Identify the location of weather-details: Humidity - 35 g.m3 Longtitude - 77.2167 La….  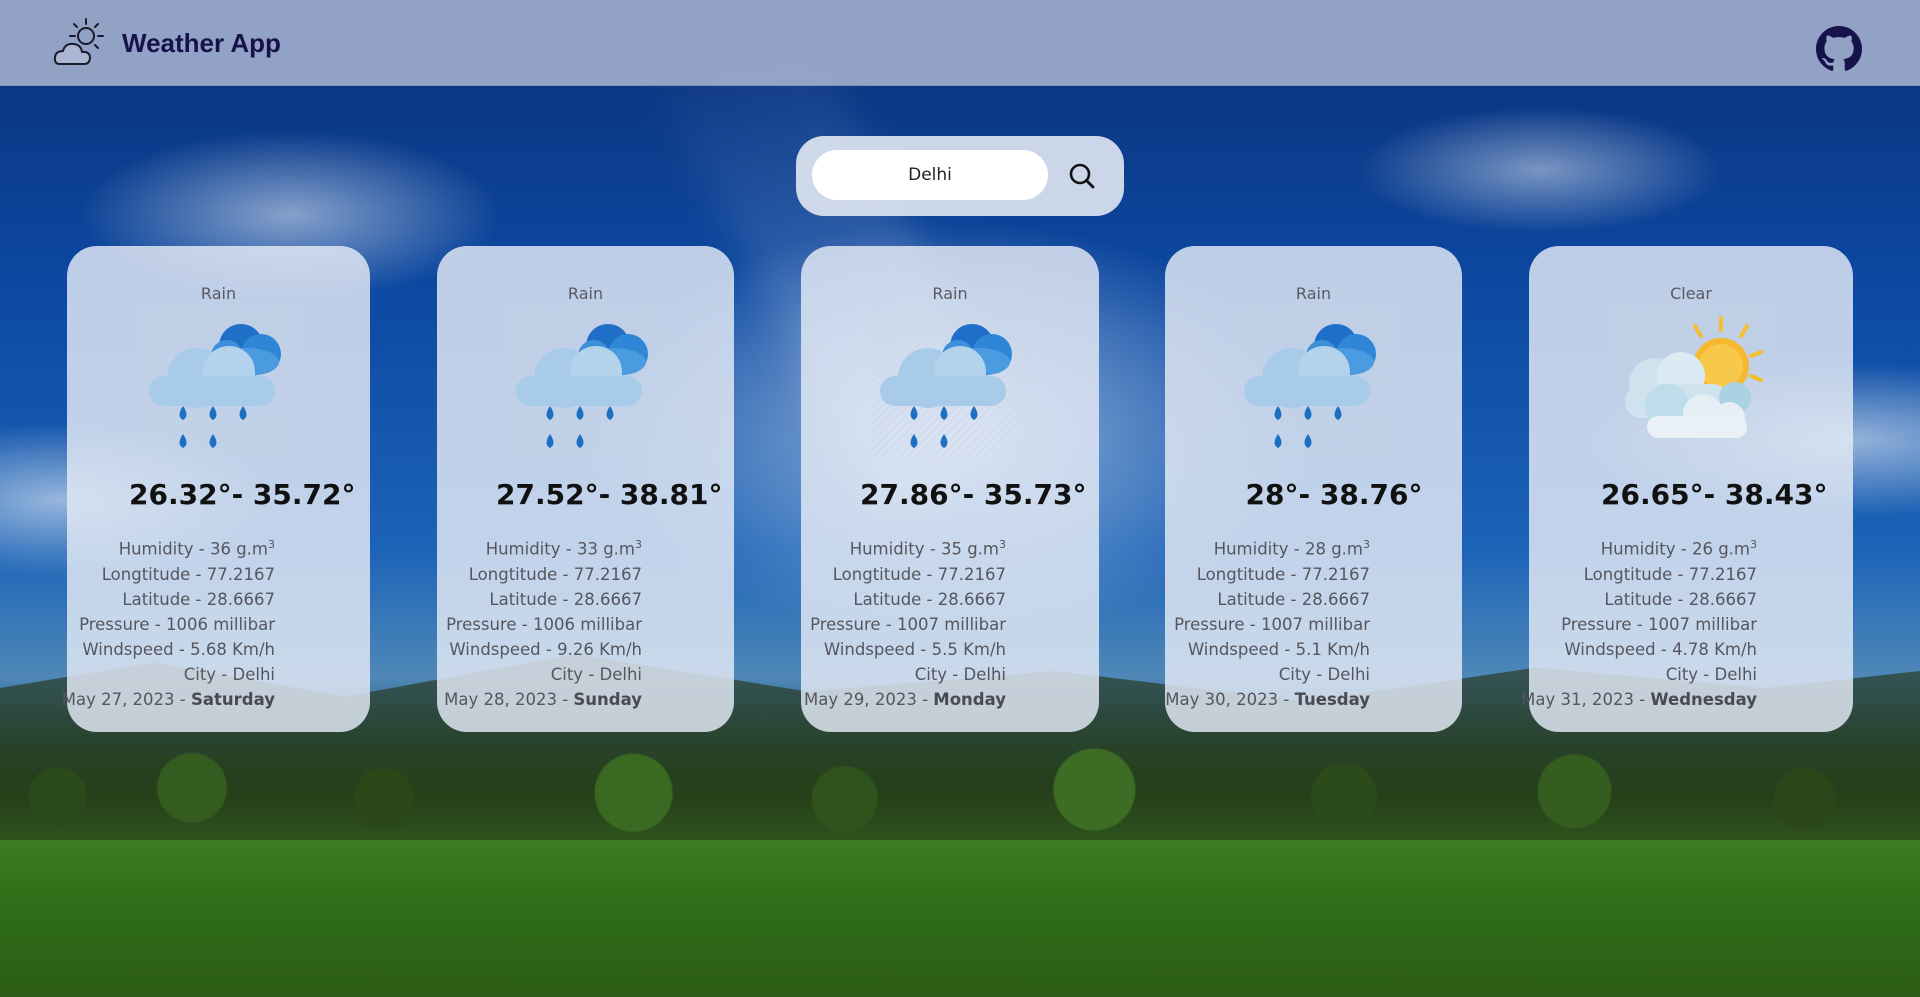
(886, 622).